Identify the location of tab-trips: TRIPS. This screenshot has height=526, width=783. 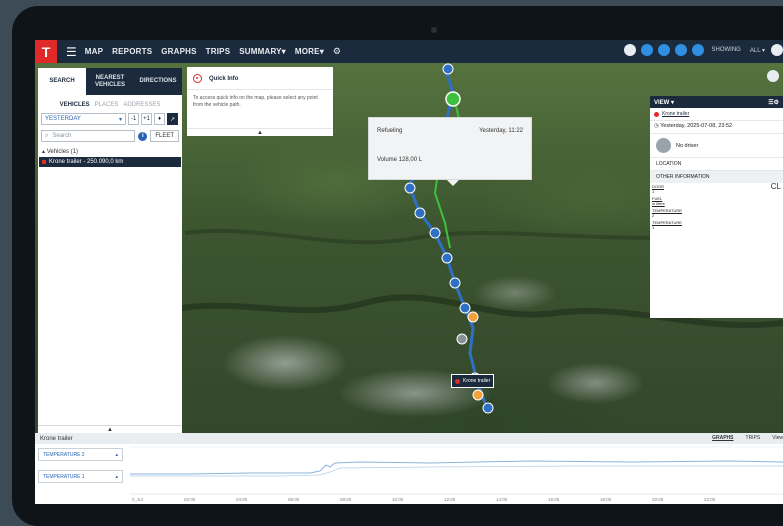
(753, 438).